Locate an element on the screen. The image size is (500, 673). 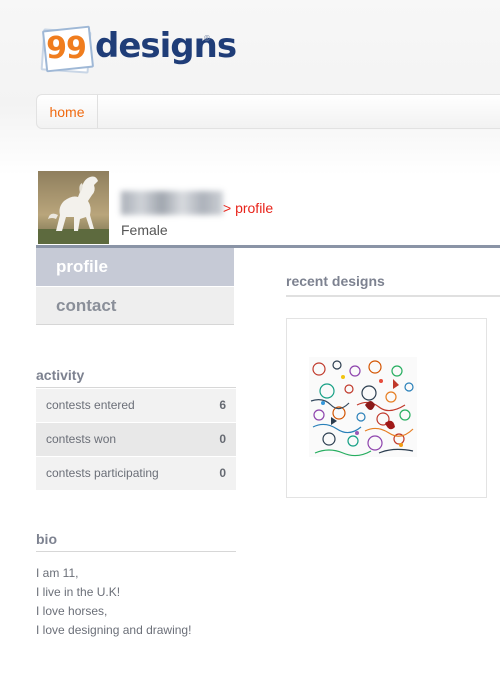
activity-row-contests-participating: contests participating 0 is located at coordinates (136, 473).